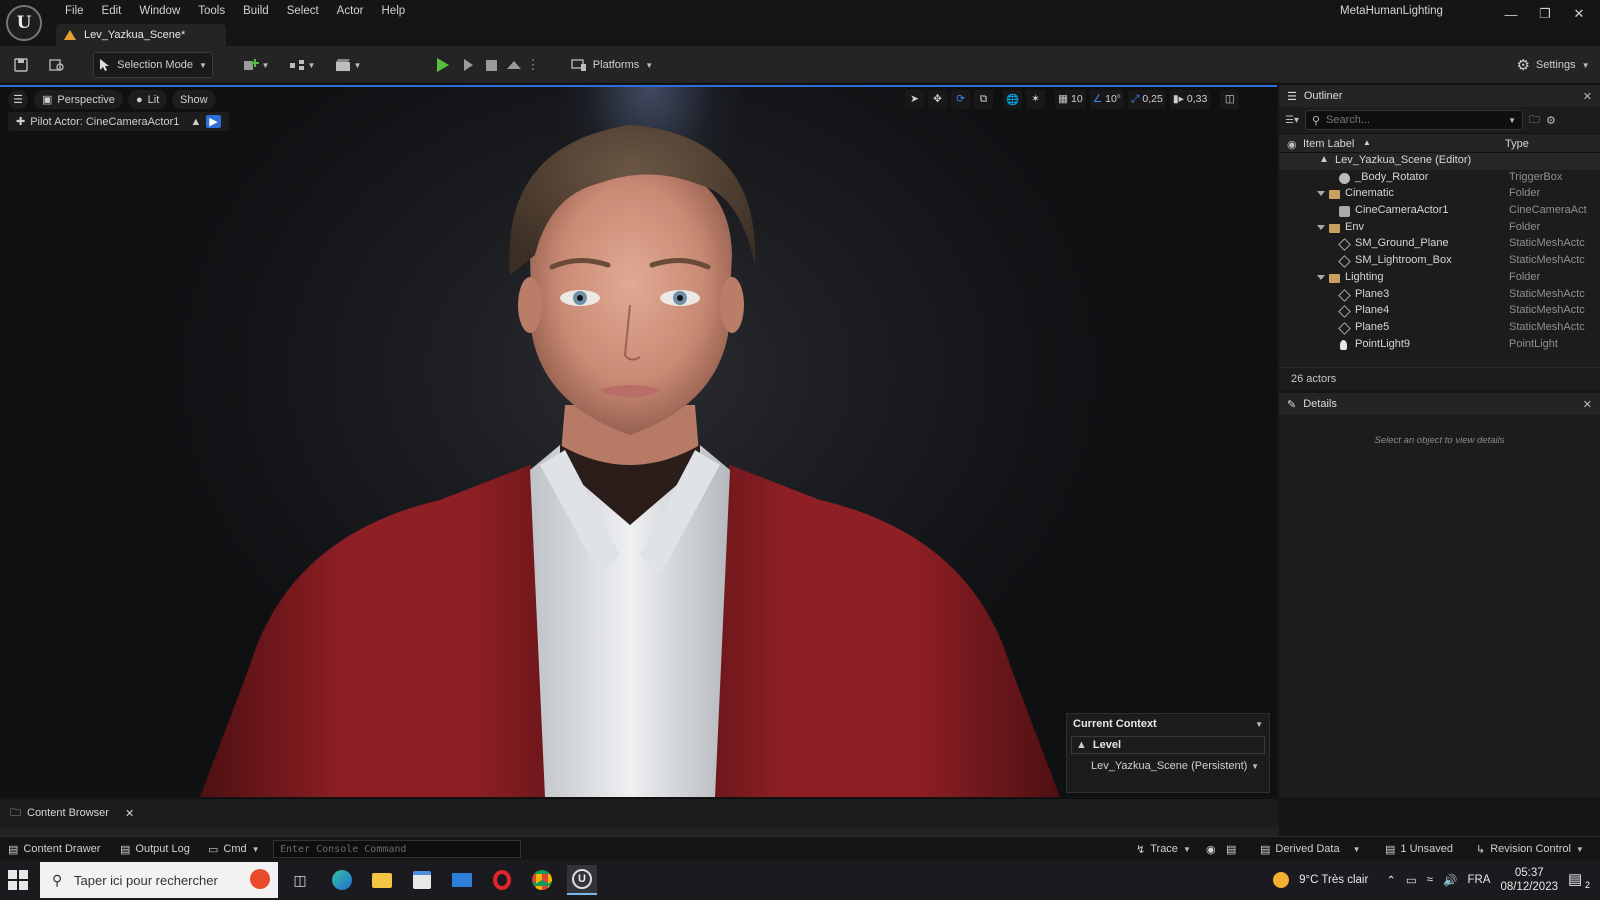 Image resolution: width=1600 pixels, height=900 pixels. I want to click on clock: 05:37 08/12/2023, so click(1529, 880).